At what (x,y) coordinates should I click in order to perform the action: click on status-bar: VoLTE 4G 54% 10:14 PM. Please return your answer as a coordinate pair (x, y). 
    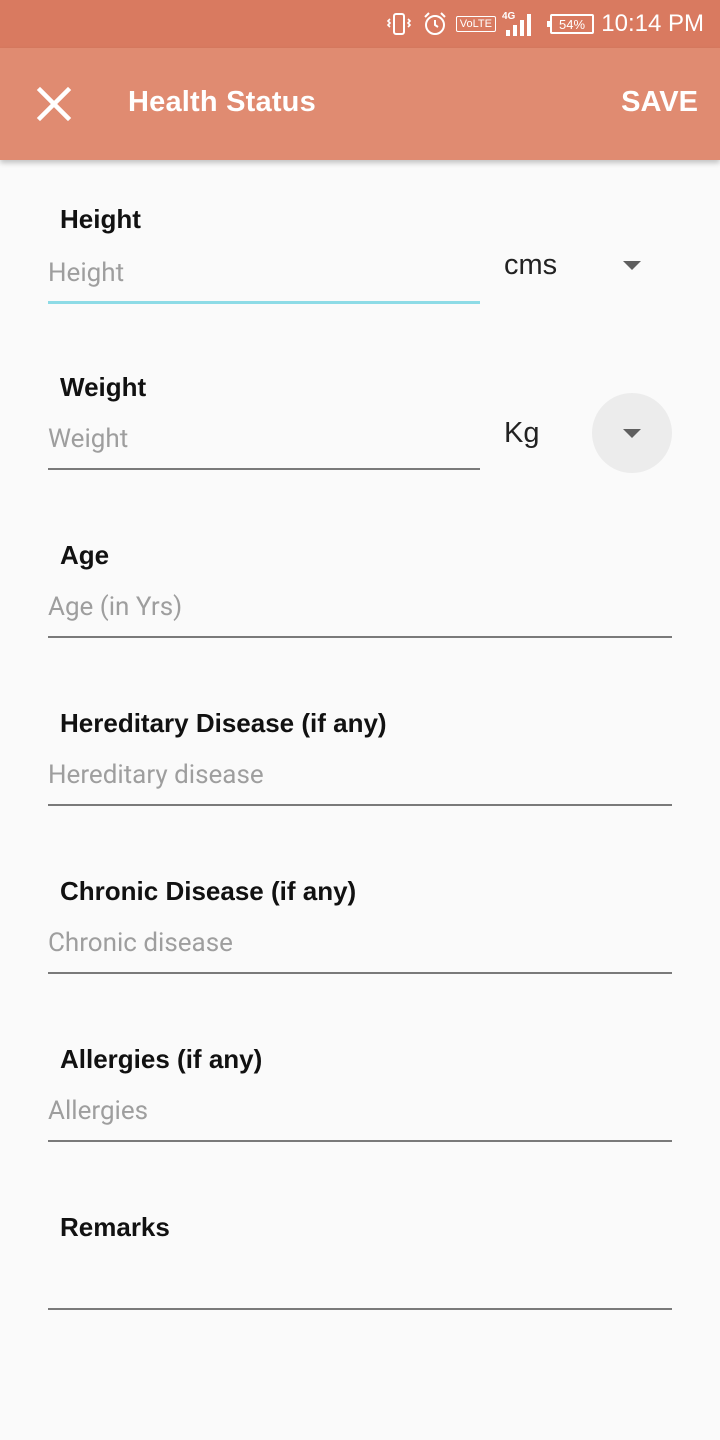
    Looking at the image, I should click on (360, 24).